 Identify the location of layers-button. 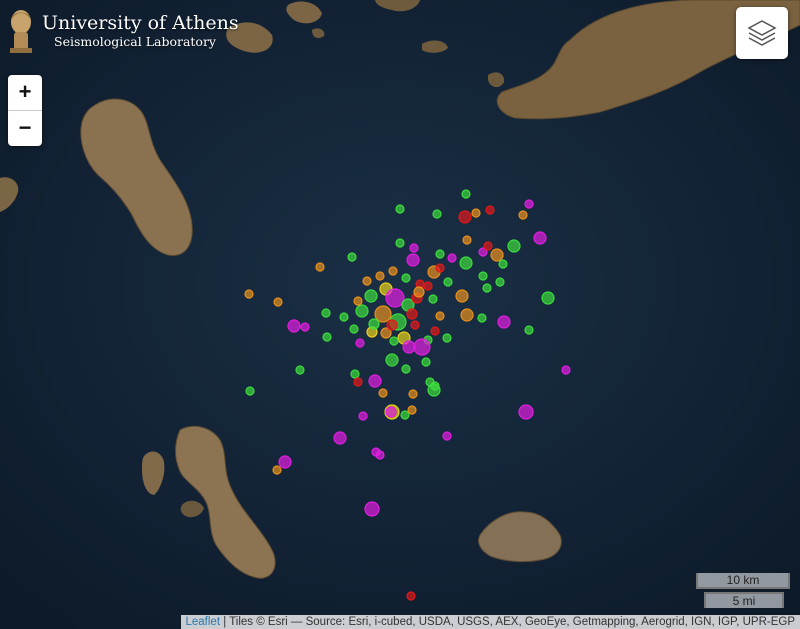
(762, 33).